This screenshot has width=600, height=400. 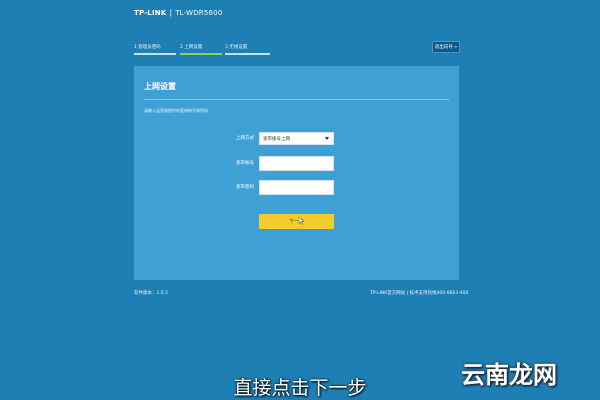 What do you see at coordinates (150, 13) in the screenshot?
I see `brand-name: TP-LINK` at bounding box center [150, 13].